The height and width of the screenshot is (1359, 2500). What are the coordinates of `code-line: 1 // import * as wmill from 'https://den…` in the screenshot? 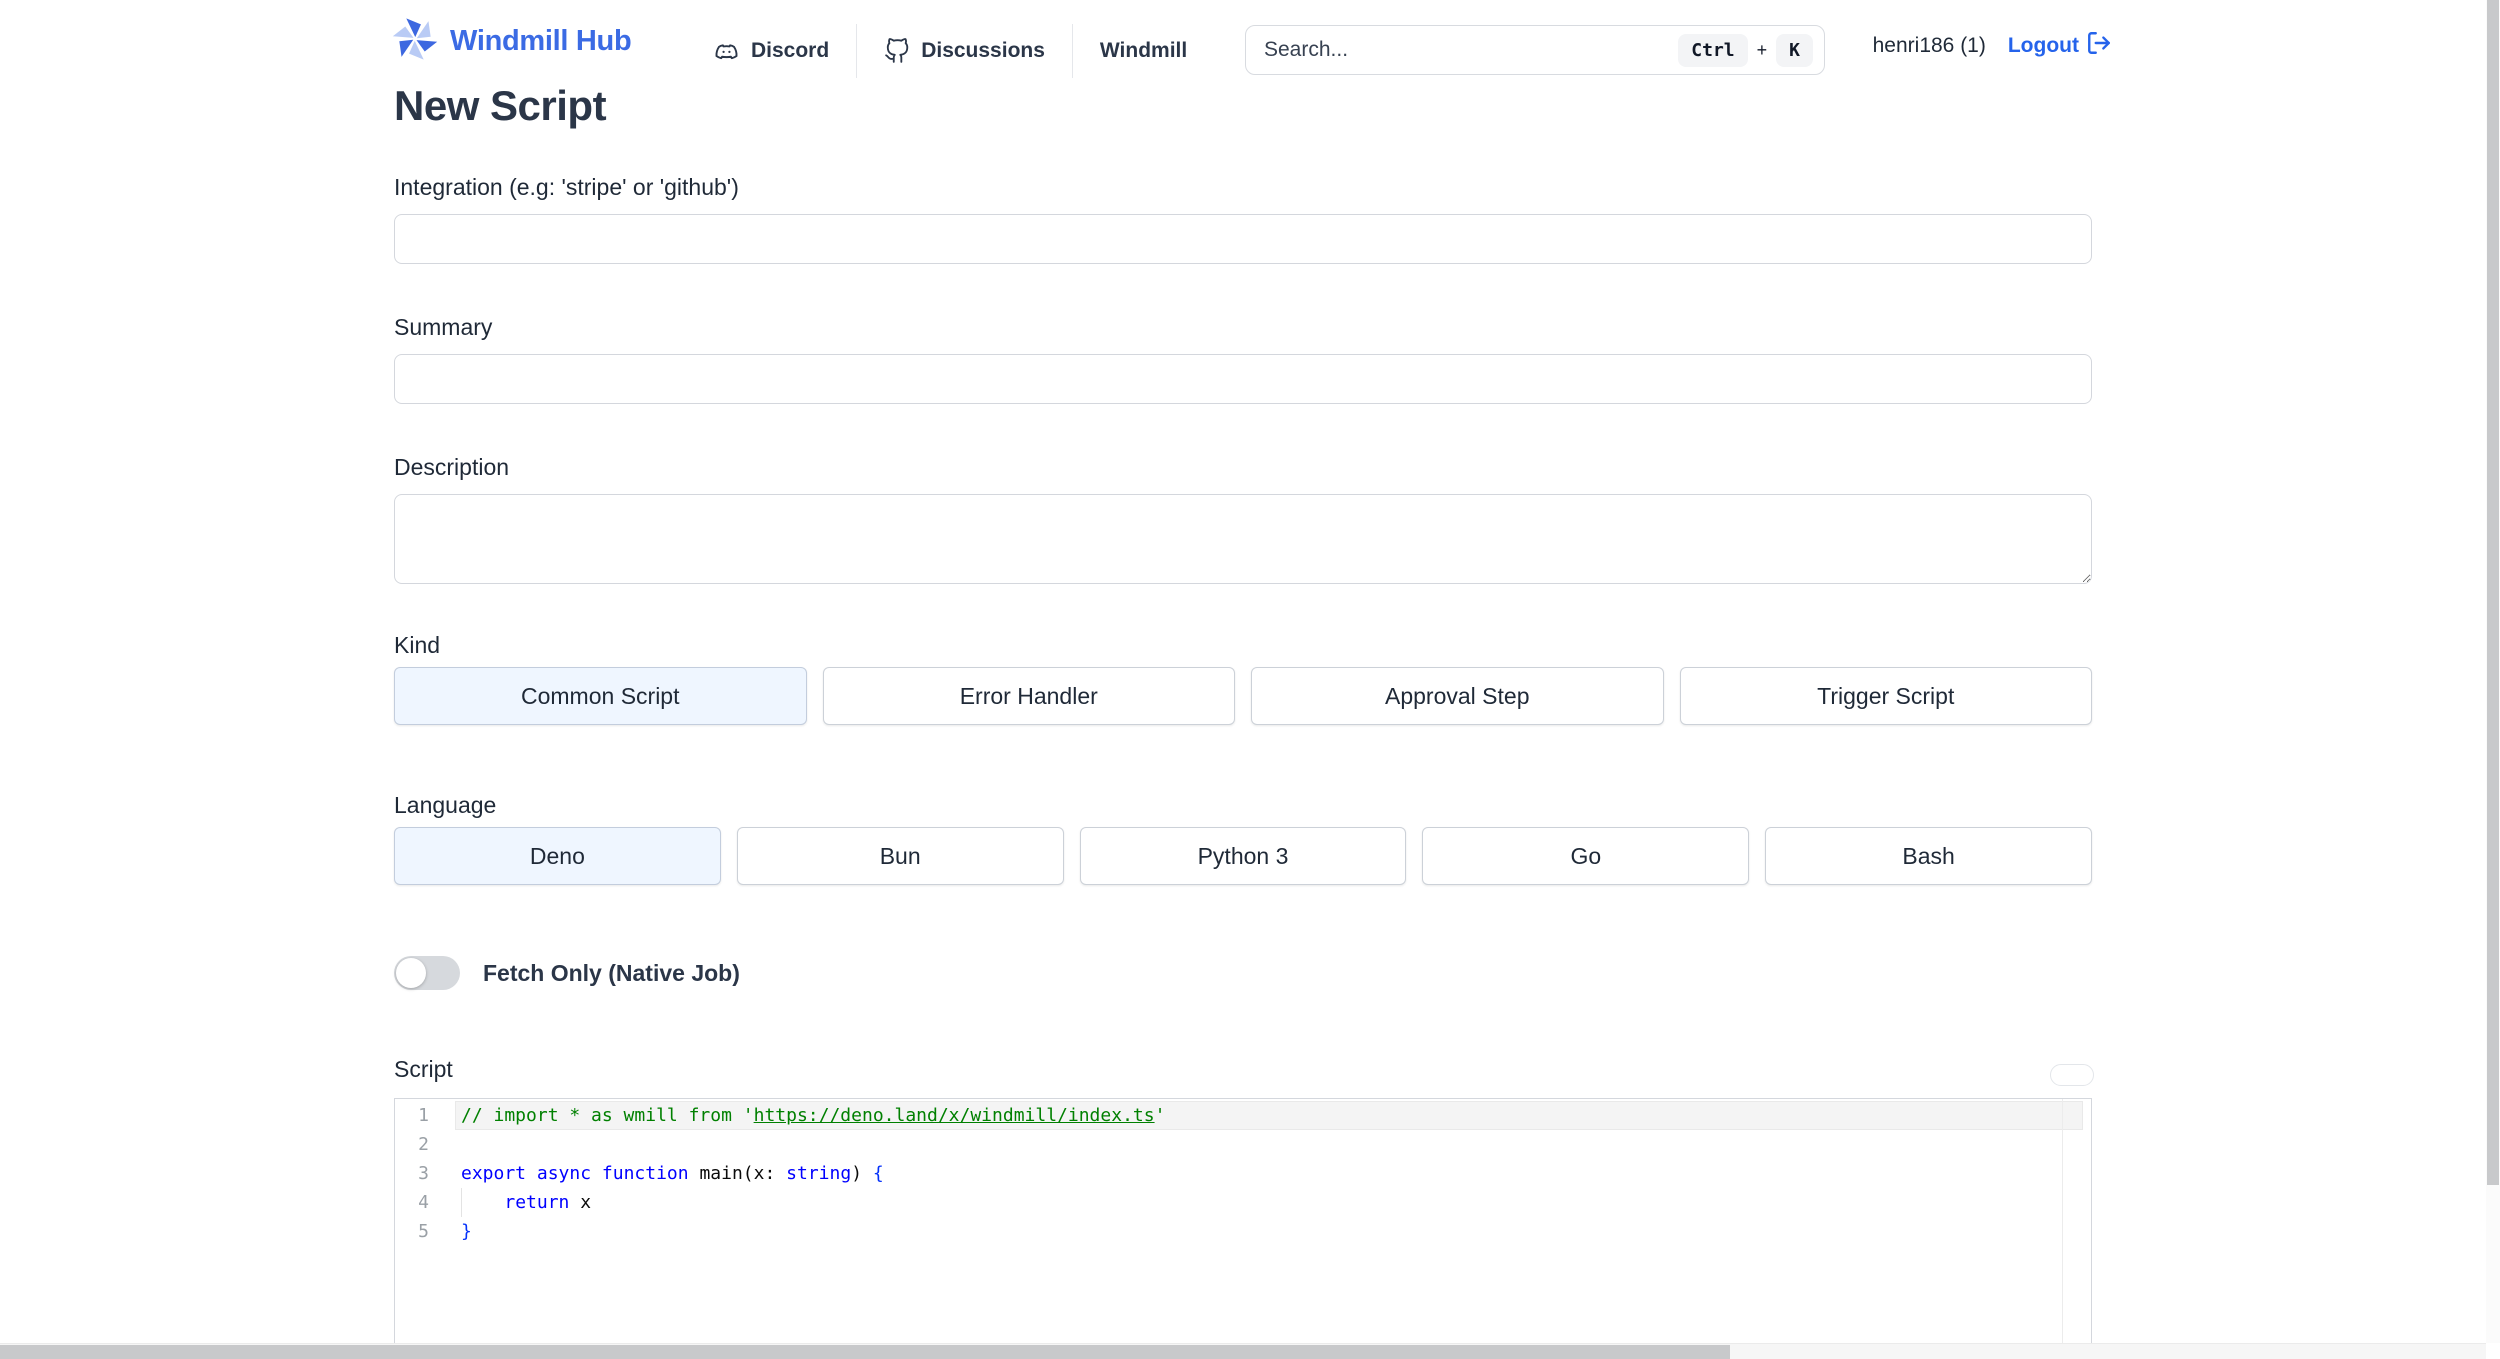 It's located at (1243, 1115).